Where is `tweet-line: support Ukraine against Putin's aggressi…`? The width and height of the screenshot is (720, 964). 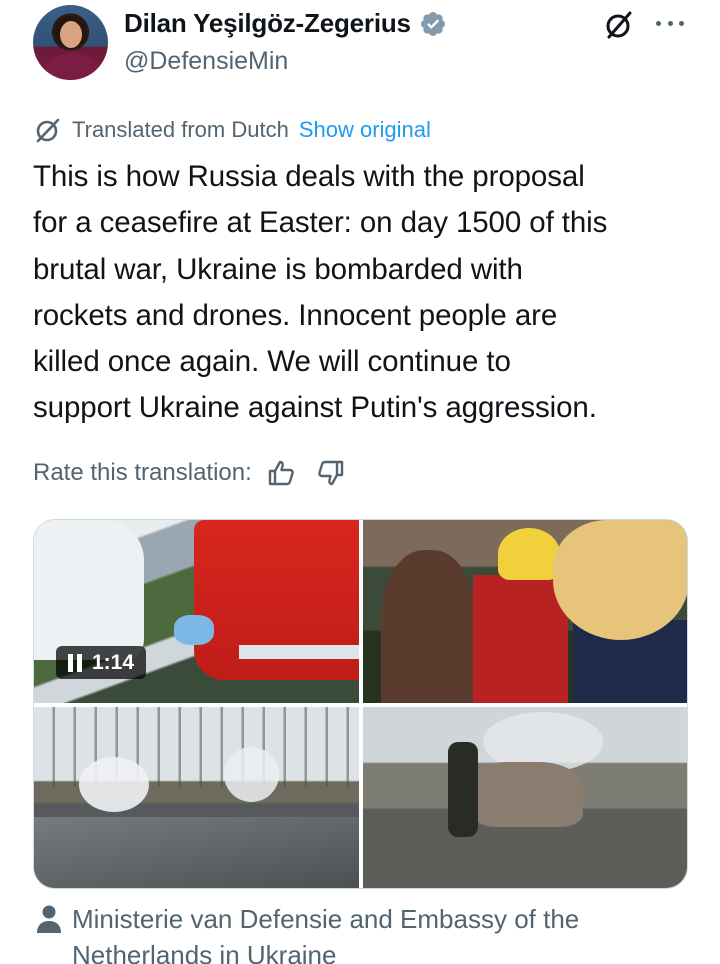 tweet-line: support Ukraine against Putin's aggressi… is located at coordinates (315, 408).